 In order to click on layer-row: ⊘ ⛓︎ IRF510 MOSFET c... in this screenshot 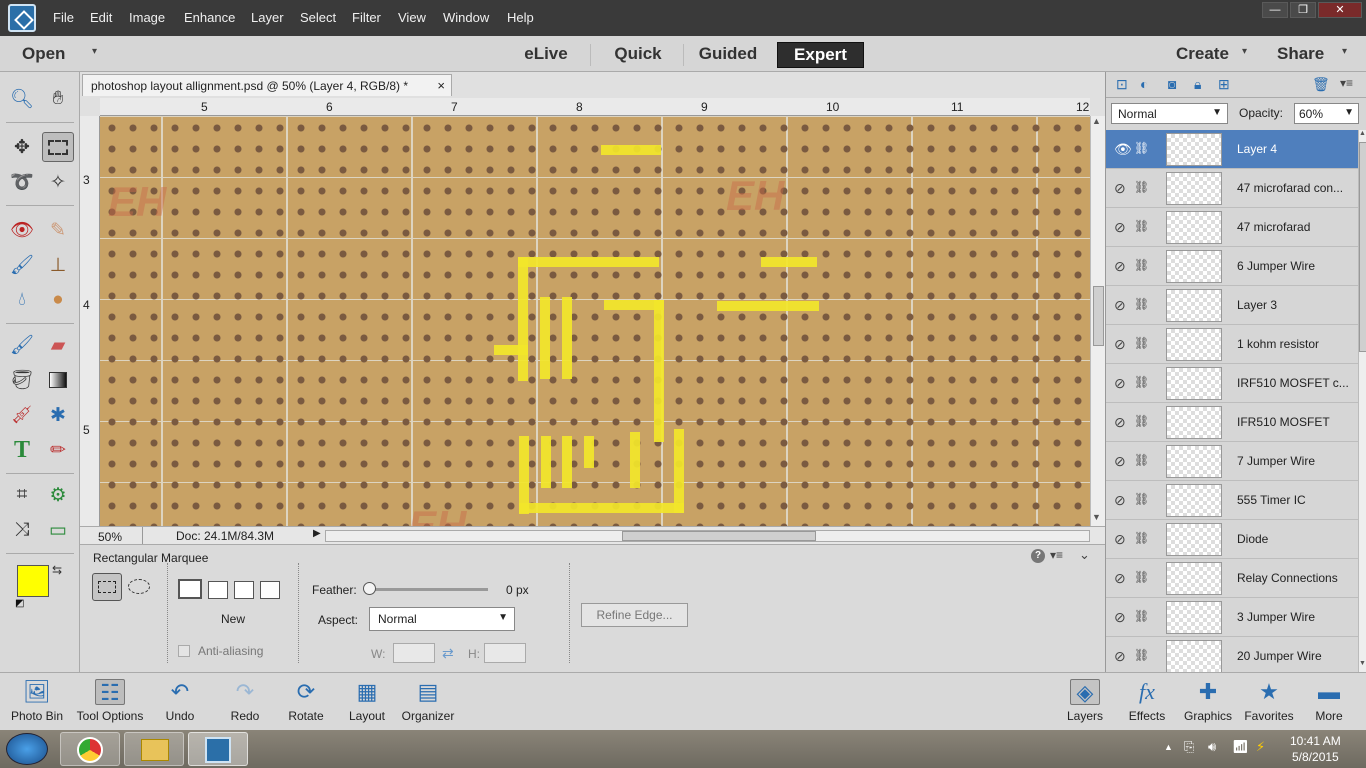, I will do `click(1232, 383)`.